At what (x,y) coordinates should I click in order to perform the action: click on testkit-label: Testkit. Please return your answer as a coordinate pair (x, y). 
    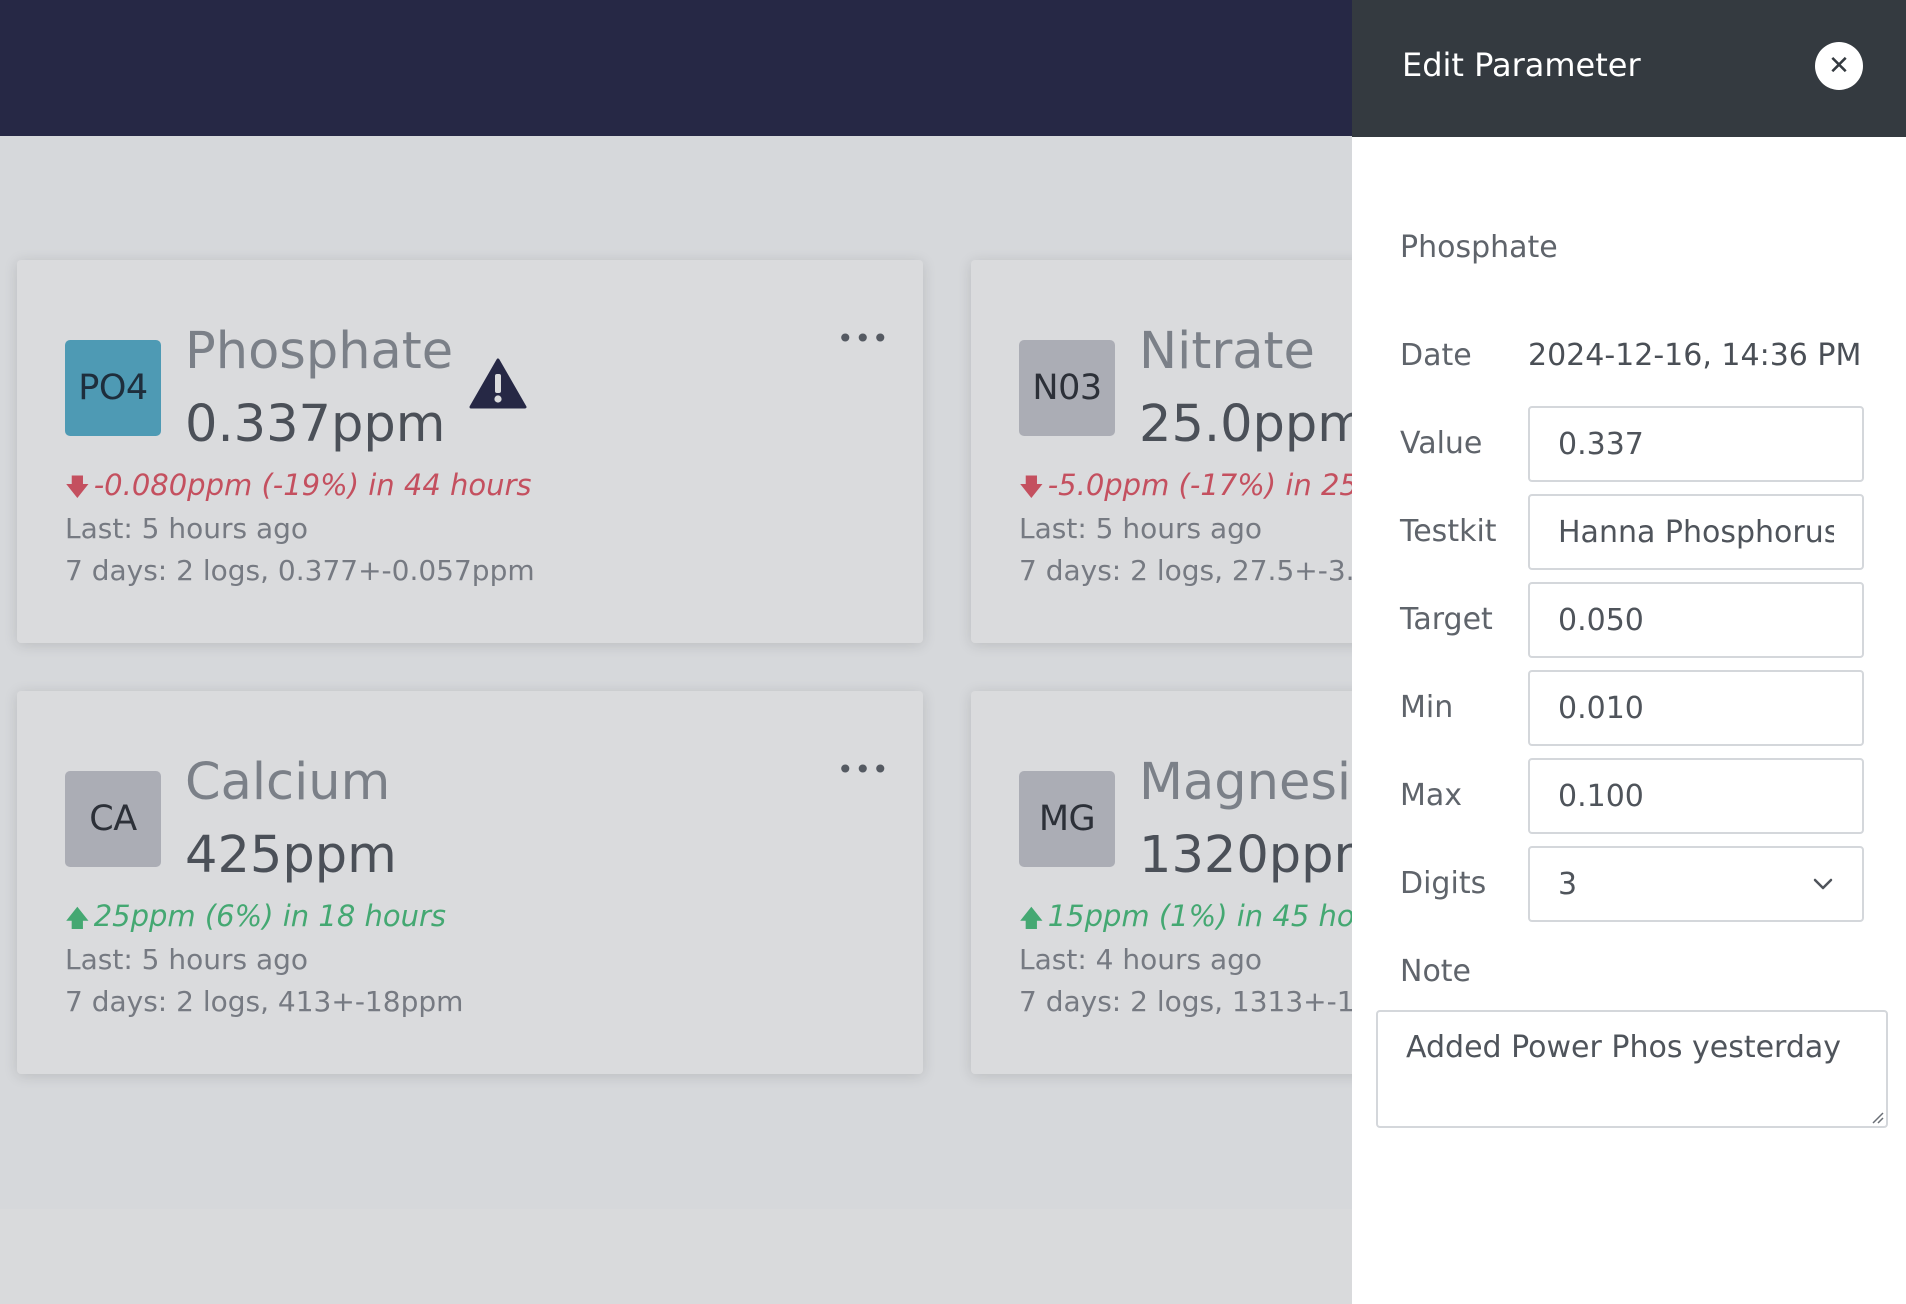
    Looking at the image, I should click on (1448, 531).